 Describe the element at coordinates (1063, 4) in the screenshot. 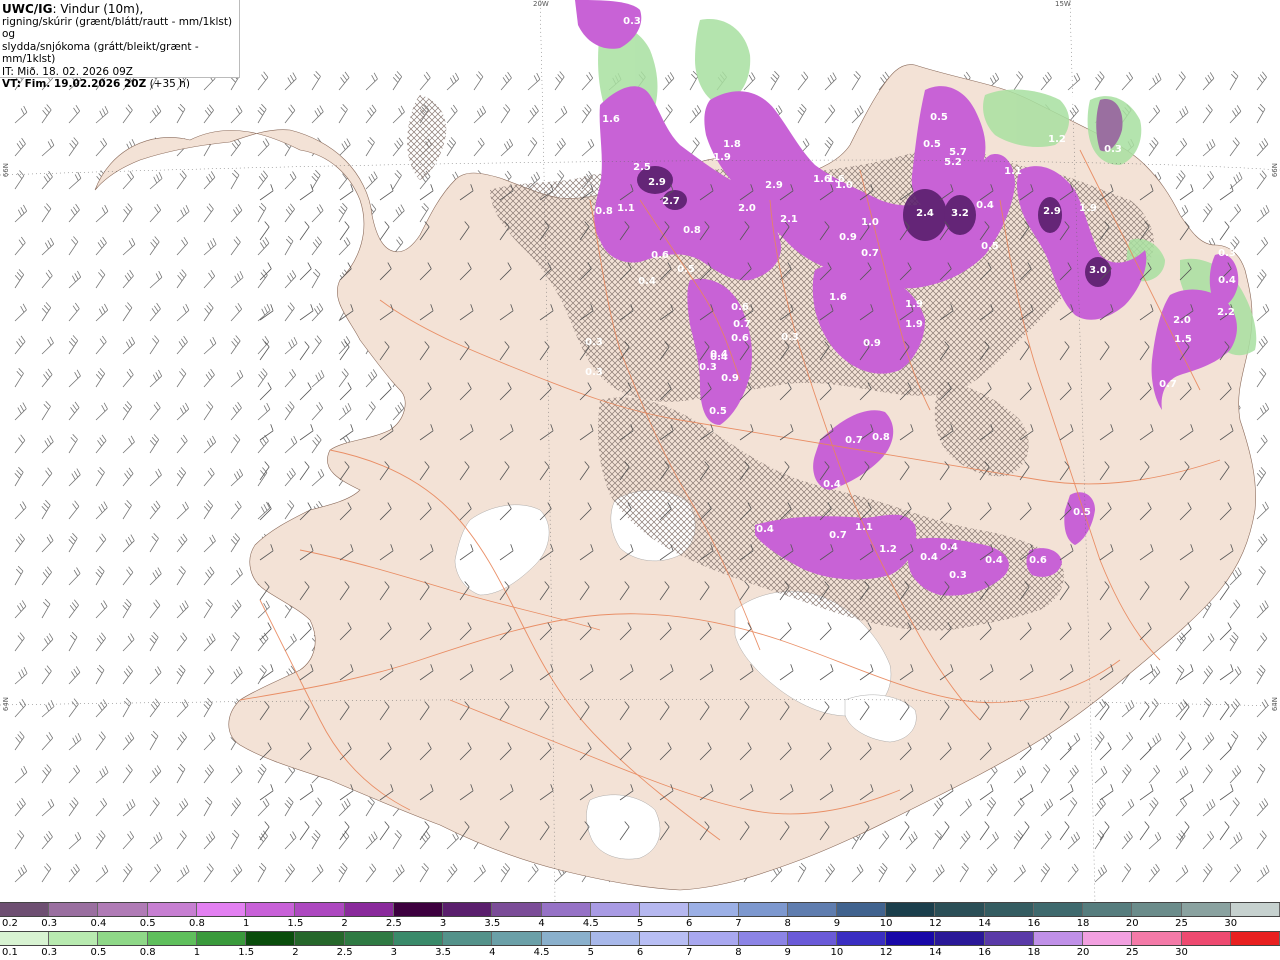

I see `longitude-label-right: 15W` at that location.